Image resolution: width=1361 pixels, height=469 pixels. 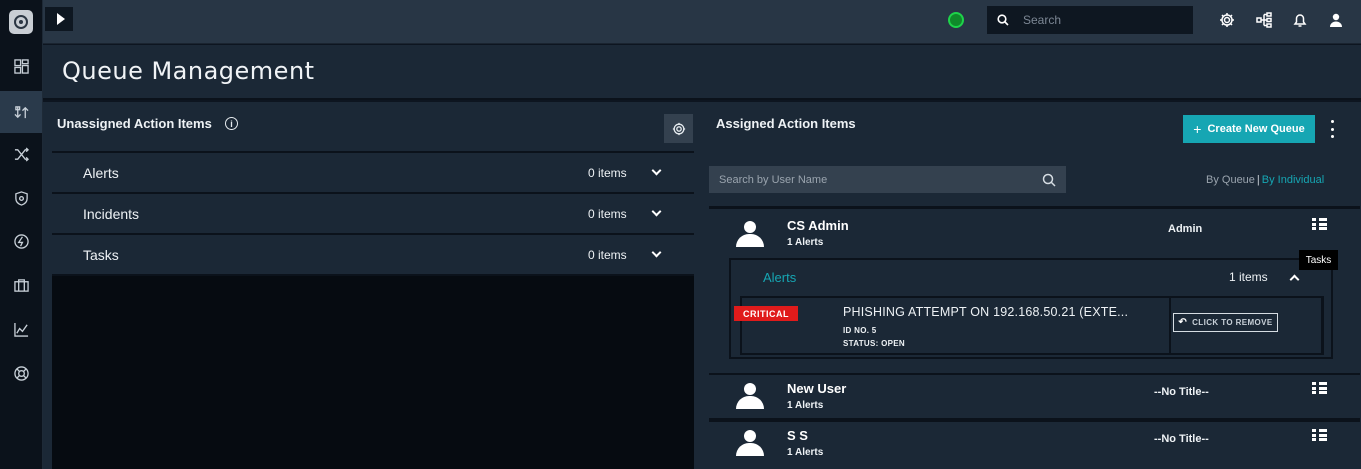 What do you see at coordinates (1293, 180) in the screenshot?
I see `view-by-individual-link: By Individual` at bounding box center [1293, 180].